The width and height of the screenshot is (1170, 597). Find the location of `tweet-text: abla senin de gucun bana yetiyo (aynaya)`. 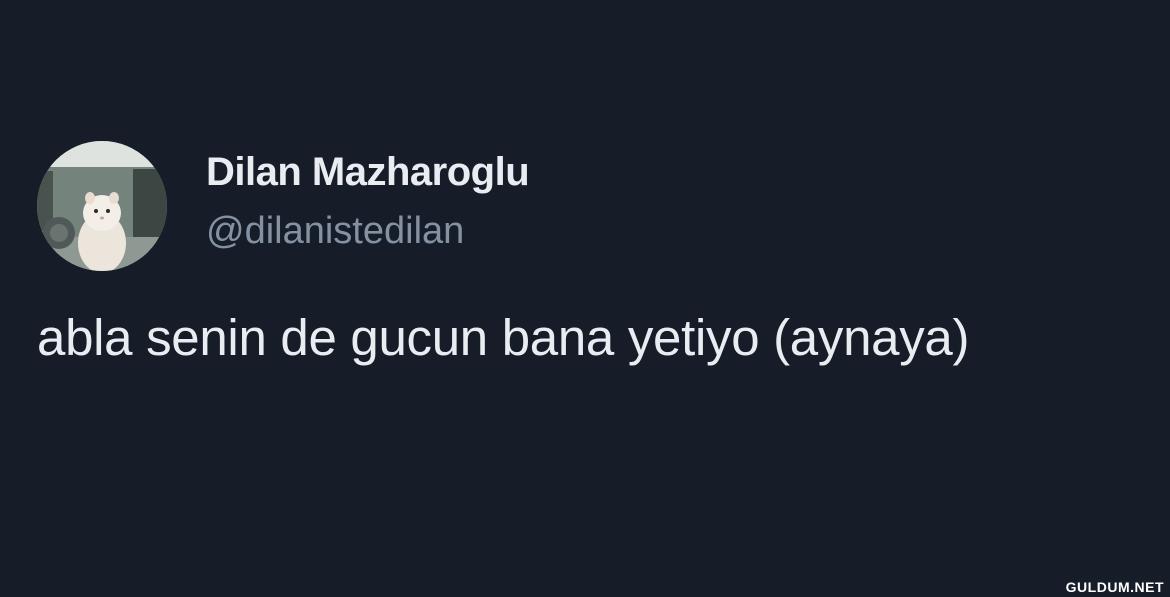

tweet-text: abla senin de gucun bana yetiyo (aynaya) is located at coordinates (503, 337).